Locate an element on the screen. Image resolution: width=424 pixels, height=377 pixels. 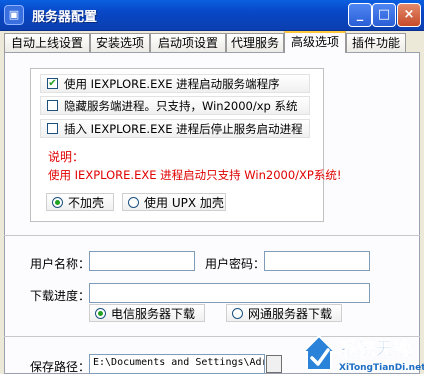
save-path-field: E:\Documents and Settings\Adr is located at coordinates (177, 364).